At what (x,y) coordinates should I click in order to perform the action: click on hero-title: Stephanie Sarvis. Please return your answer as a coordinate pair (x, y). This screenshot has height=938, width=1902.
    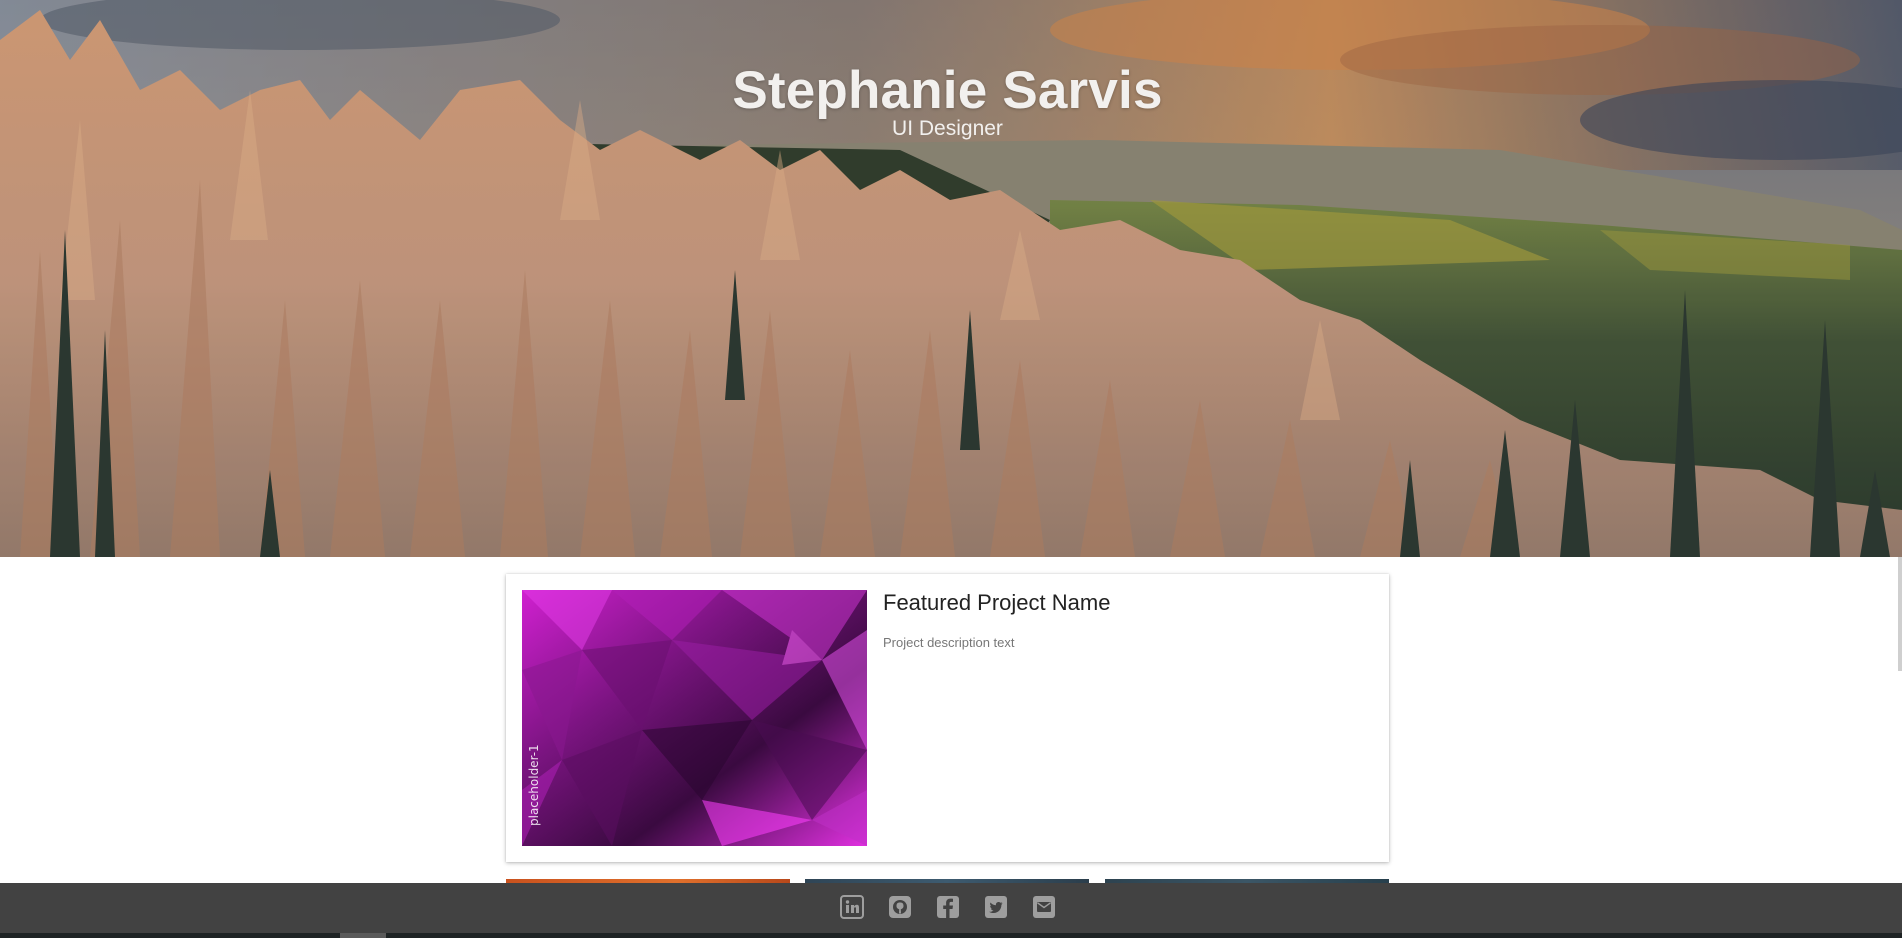
    Looking at the image, I should click on (947, 90).